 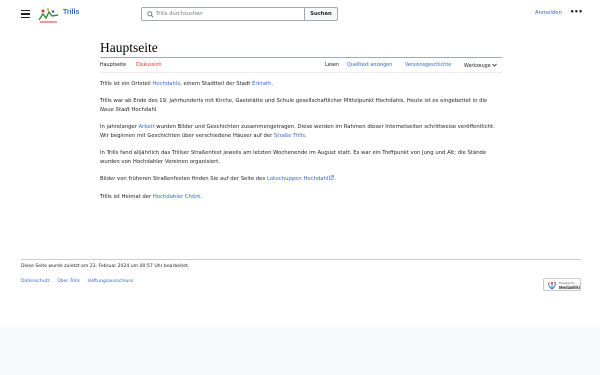 I want to click on link-erkrath: Erkrath, so click(x=261, y=84).